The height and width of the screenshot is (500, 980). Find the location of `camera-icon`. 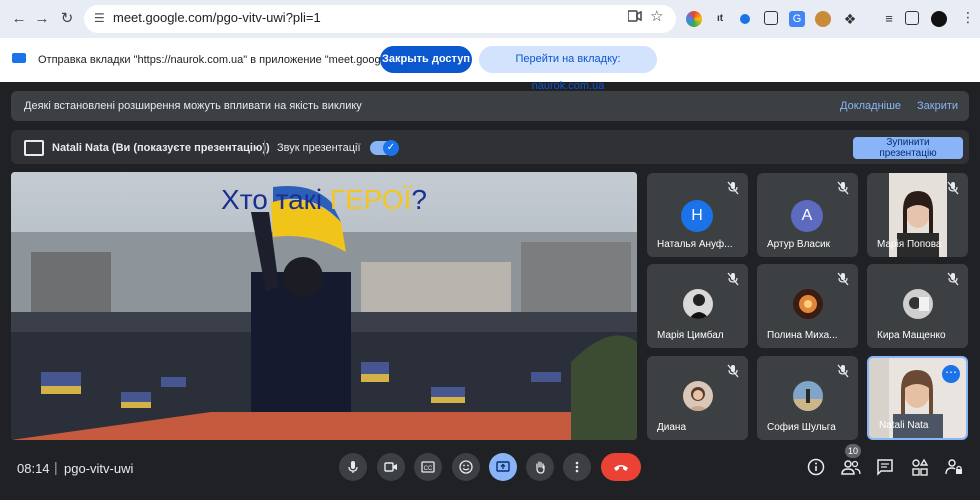

camera-icon is located at coordinates (390, 467).